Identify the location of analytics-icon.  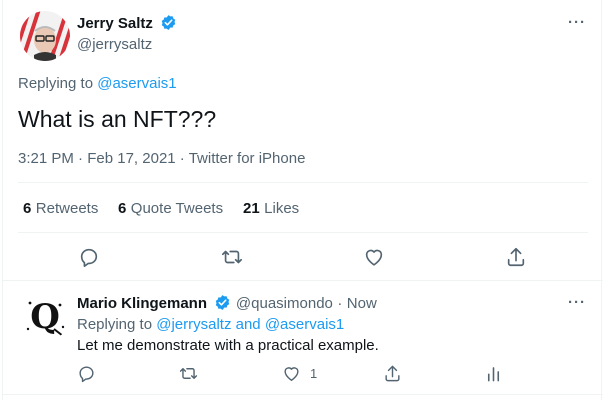
(493, 373).